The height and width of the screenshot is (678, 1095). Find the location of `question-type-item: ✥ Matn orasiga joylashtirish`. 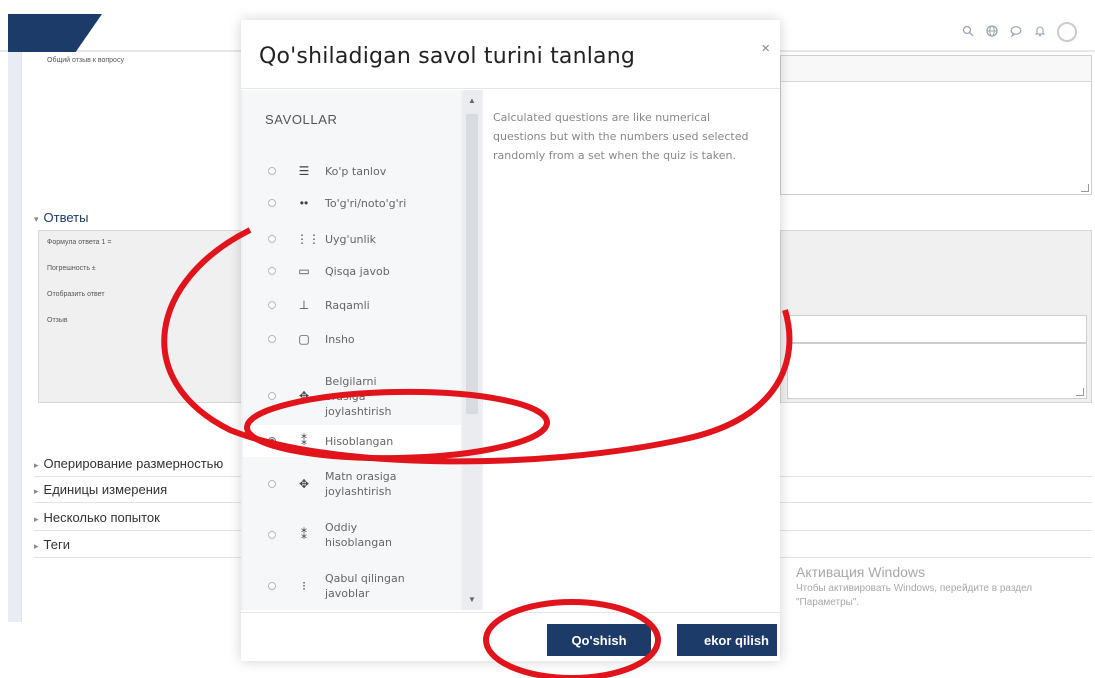

question-type-item: ✥ Matn orasiga joylashtirish is located at coordinates (352, 484).